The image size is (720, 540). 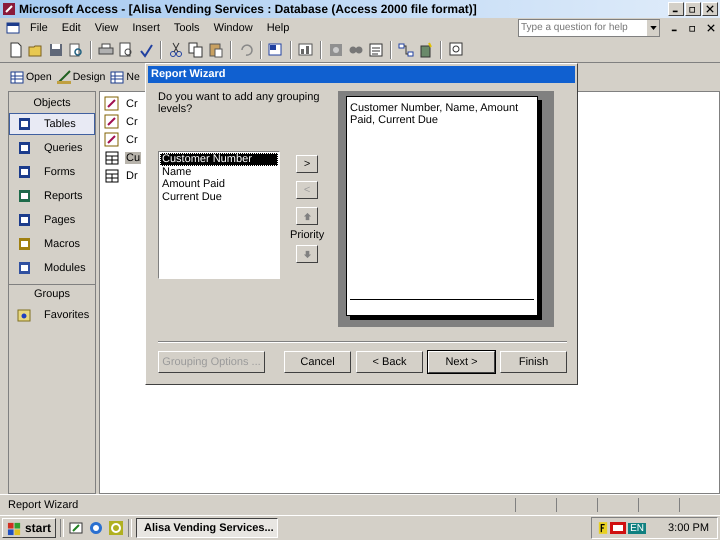 I want to click on object-type-item: Forms, so click(x=52, y=172).